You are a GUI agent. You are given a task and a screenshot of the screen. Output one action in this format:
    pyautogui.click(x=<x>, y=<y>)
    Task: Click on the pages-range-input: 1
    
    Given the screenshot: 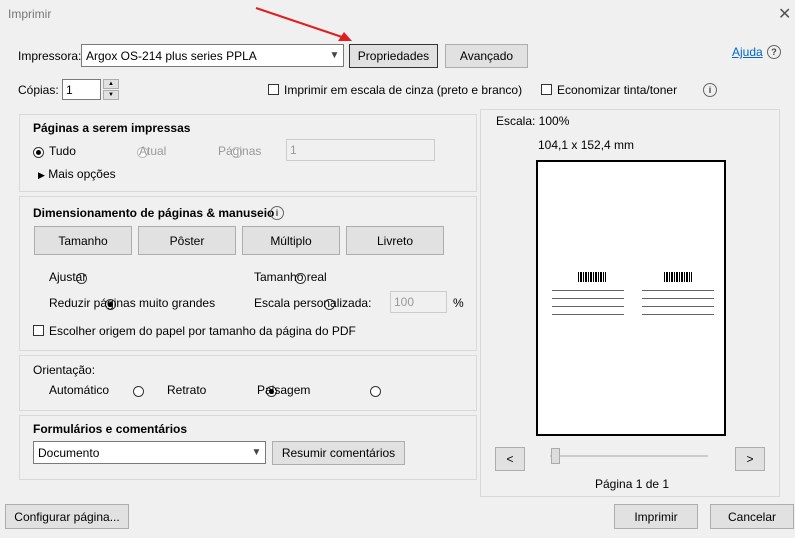 What is the action you would take?
    pyautogui.click(x=360, y=150)
    